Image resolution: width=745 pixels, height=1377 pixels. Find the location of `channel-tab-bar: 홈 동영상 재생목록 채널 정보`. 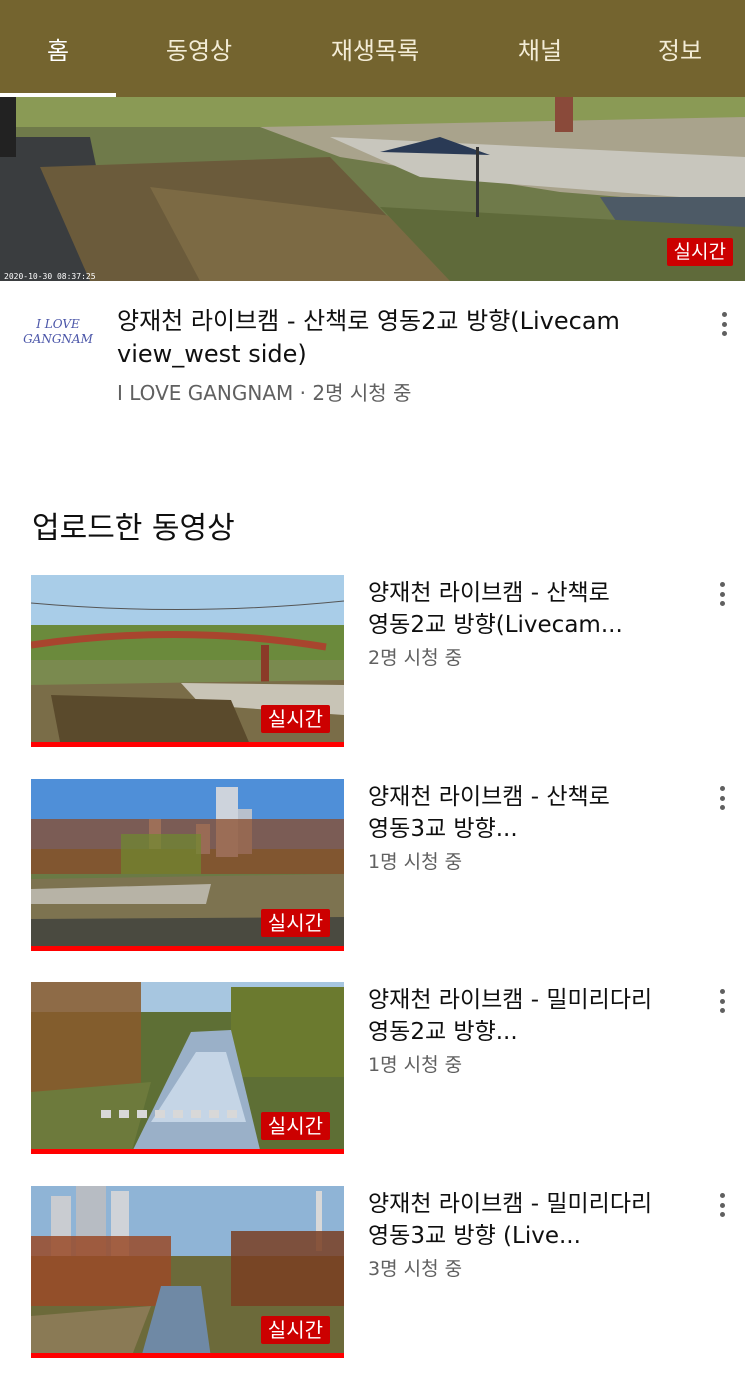

channel-tab-bar: 홈 동영상 재생목록 채널 정보 is located at coordinates (372, 48).